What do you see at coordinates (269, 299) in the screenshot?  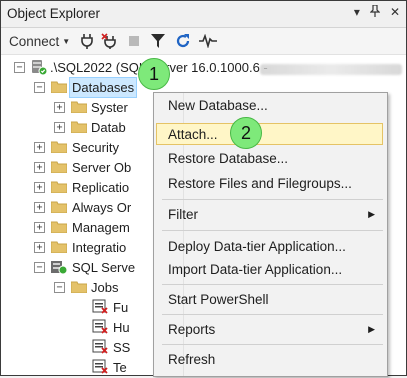 I see `menu-item-start-powershell: Start PowerShell` at bounding box center [269, 299].